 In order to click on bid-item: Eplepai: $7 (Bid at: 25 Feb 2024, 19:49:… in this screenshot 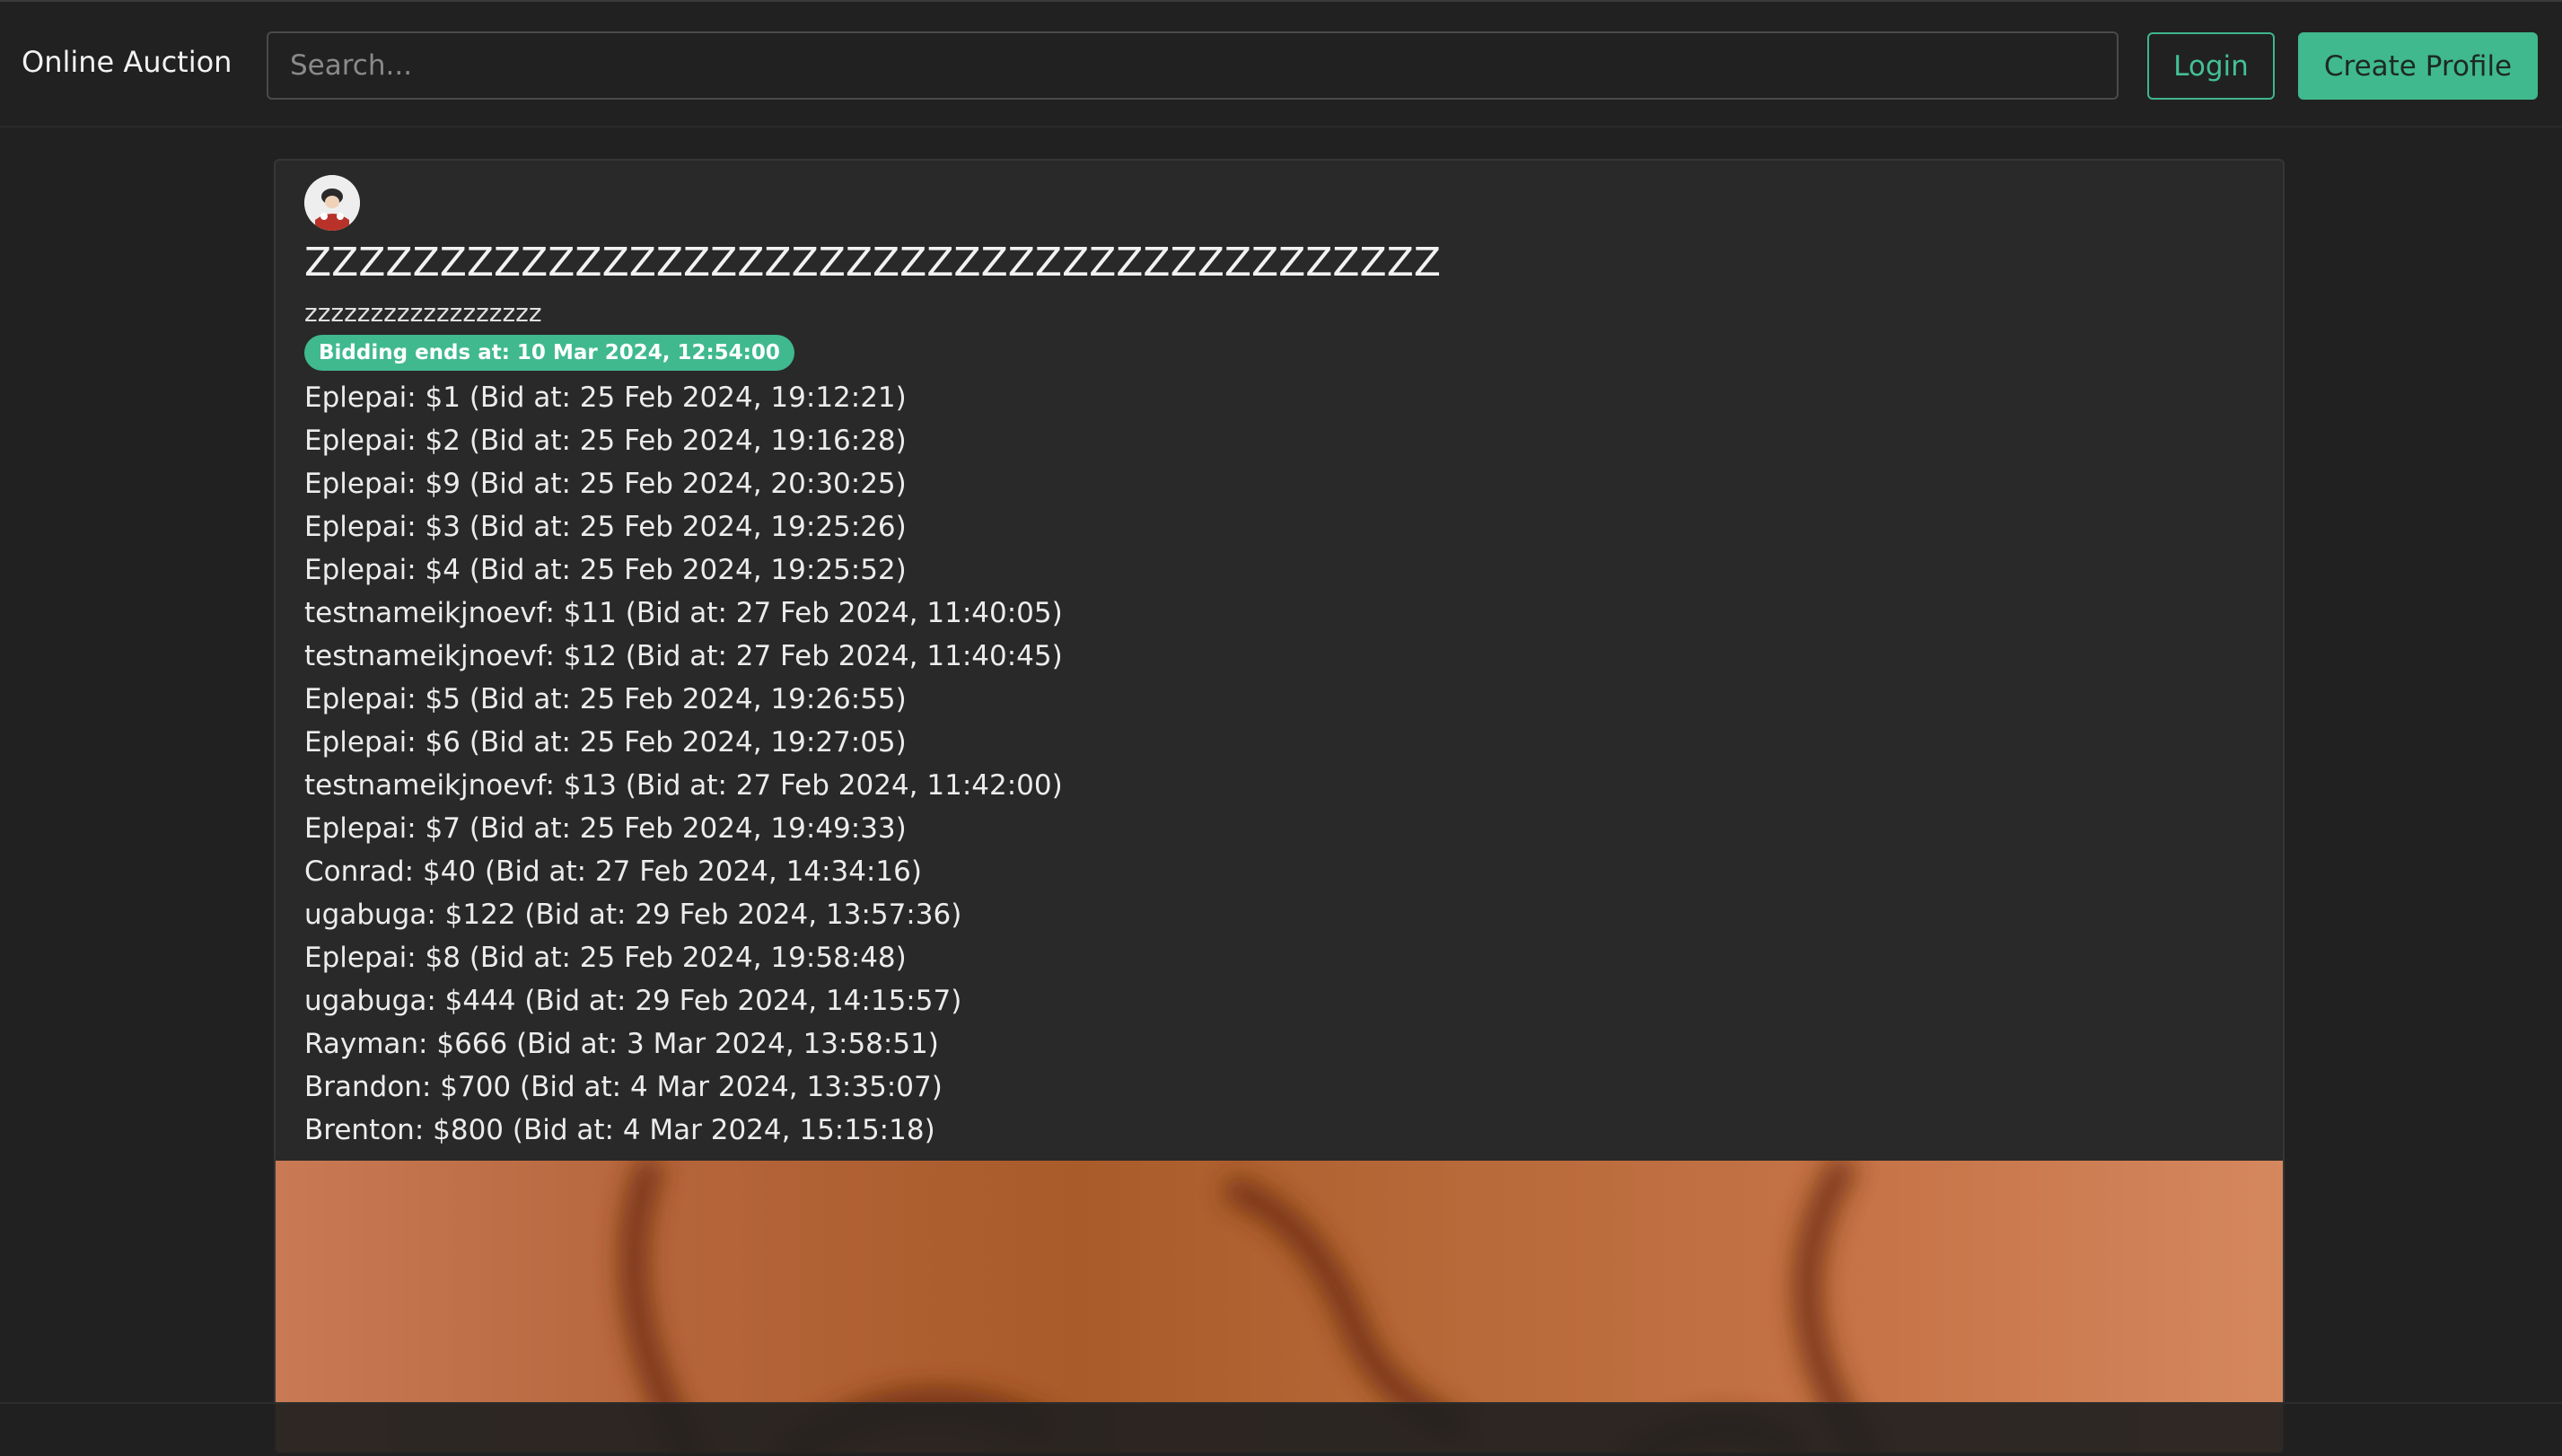, I will do `click(605, 828)`.